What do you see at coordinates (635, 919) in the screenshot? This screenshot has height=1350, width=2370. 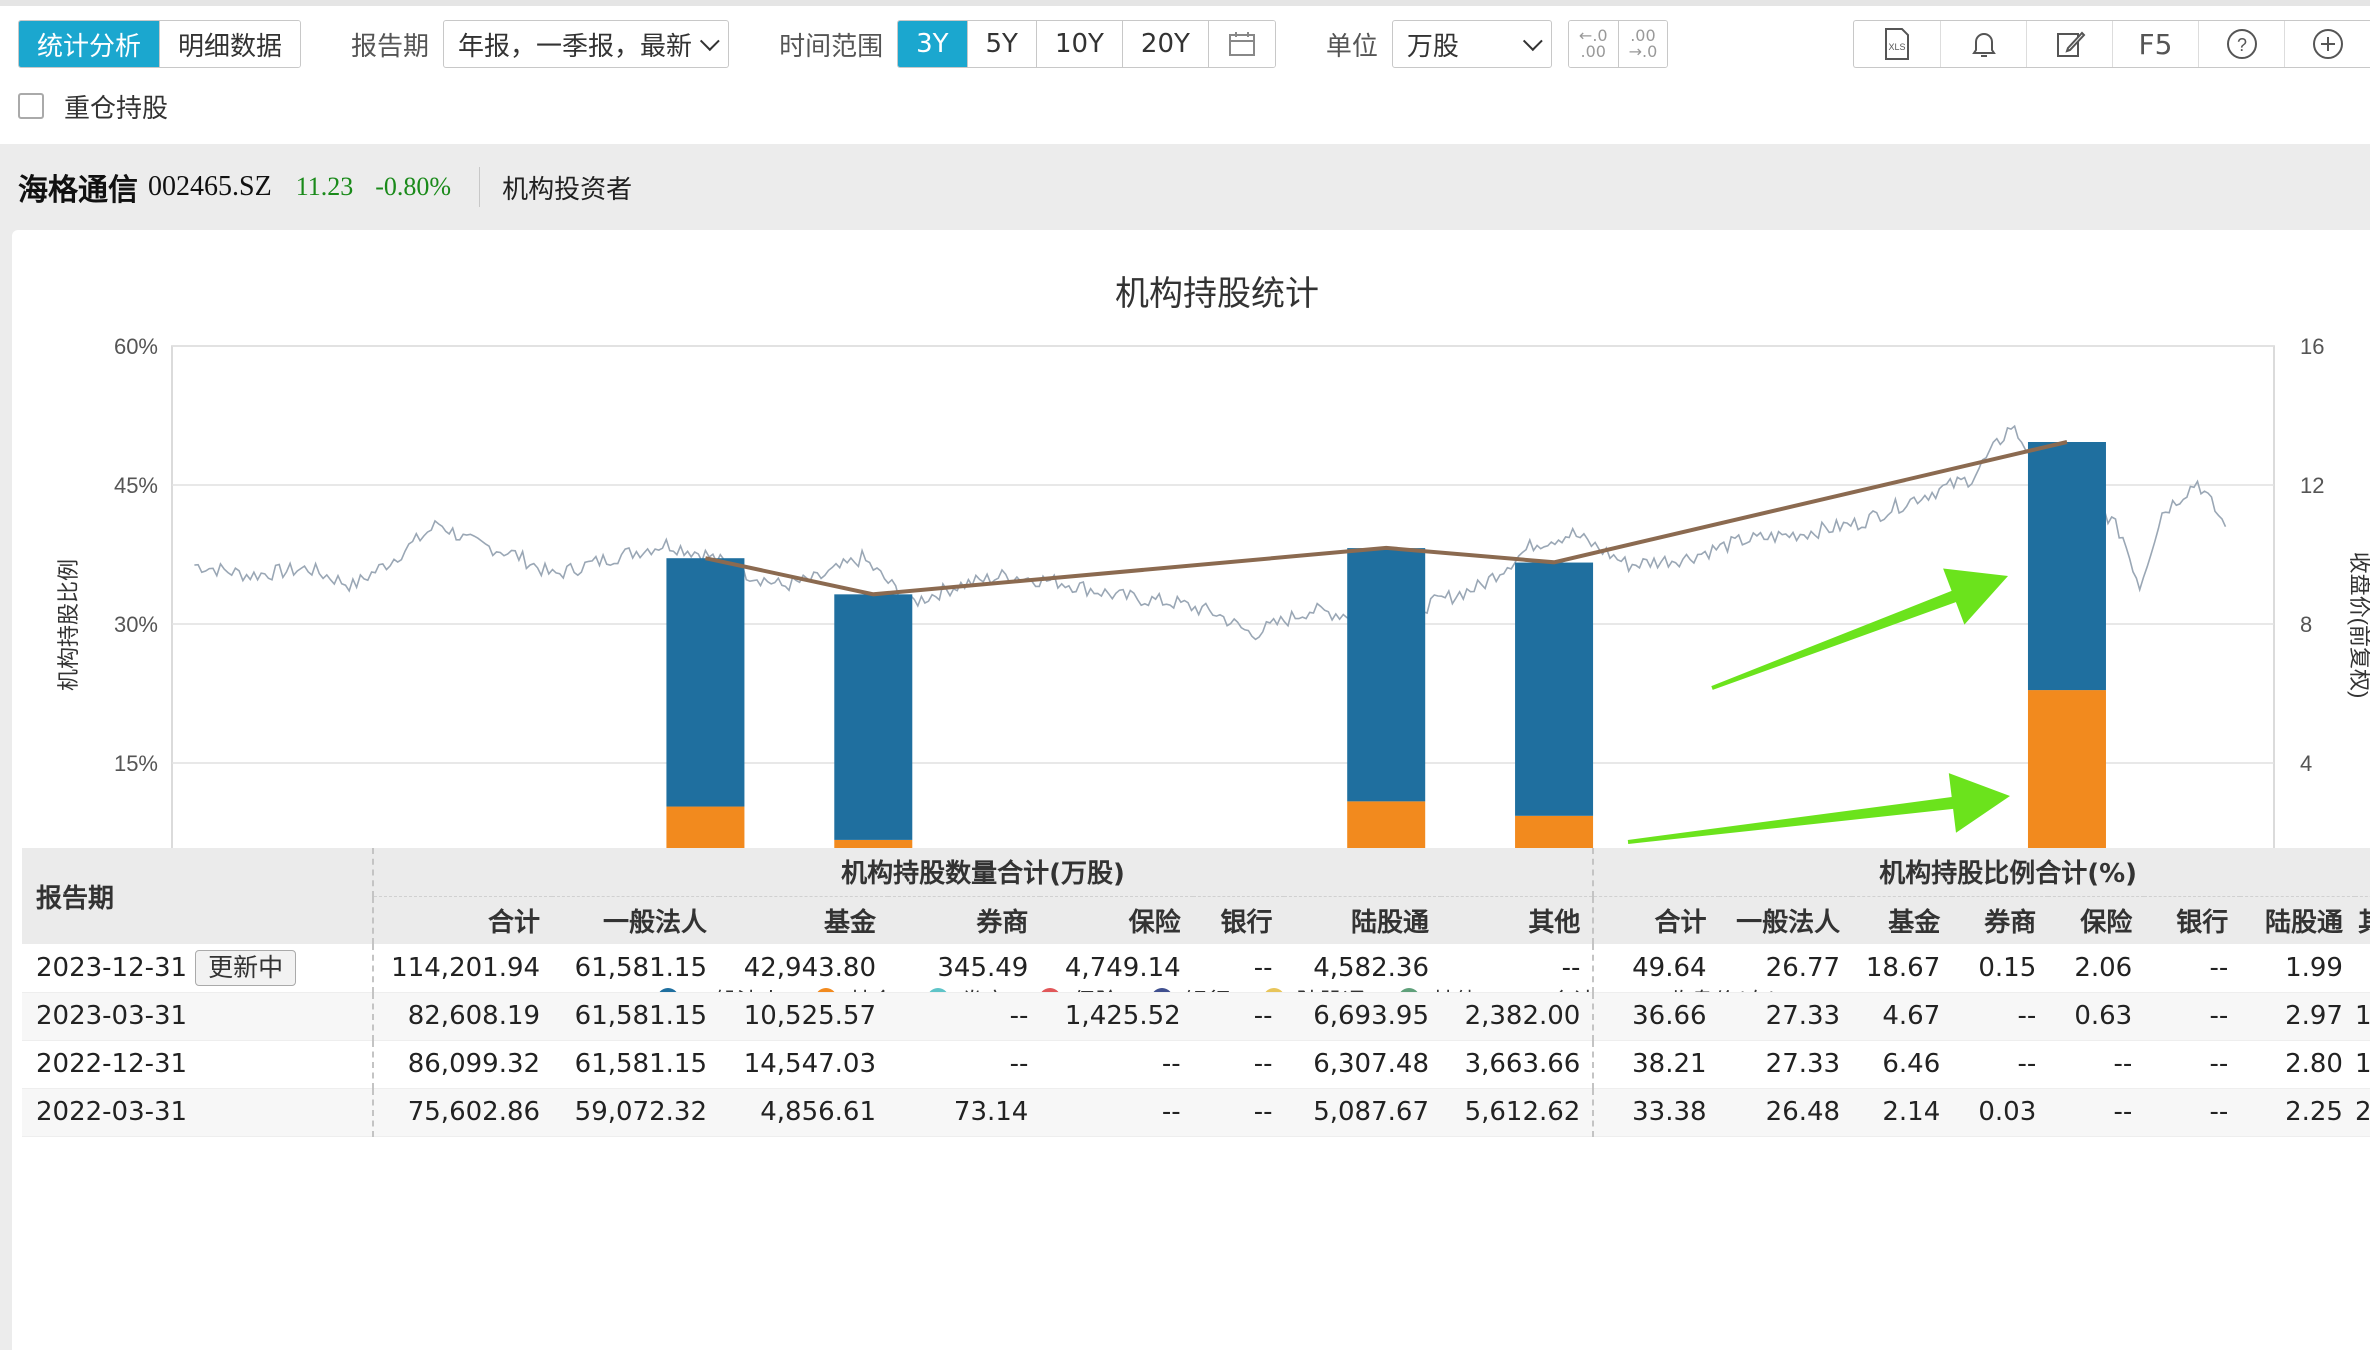 I see `col-qty-header: 一般法人` at bounding box center [635, 919].